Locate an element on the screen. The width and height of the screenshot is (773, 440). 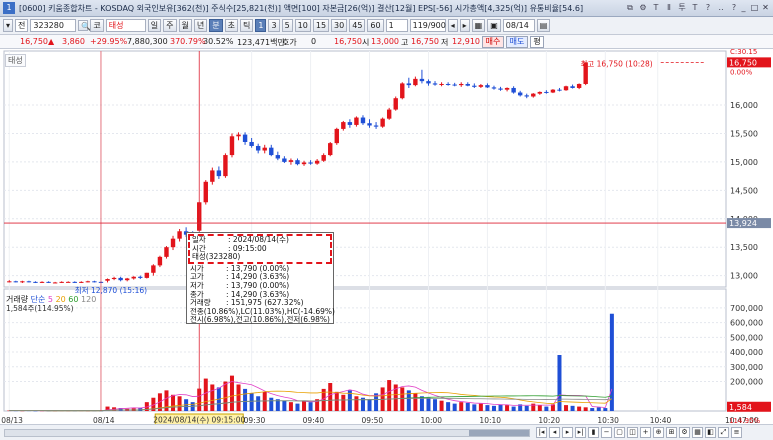
search-icon: 🔍 is located at coordinates (84, 25).